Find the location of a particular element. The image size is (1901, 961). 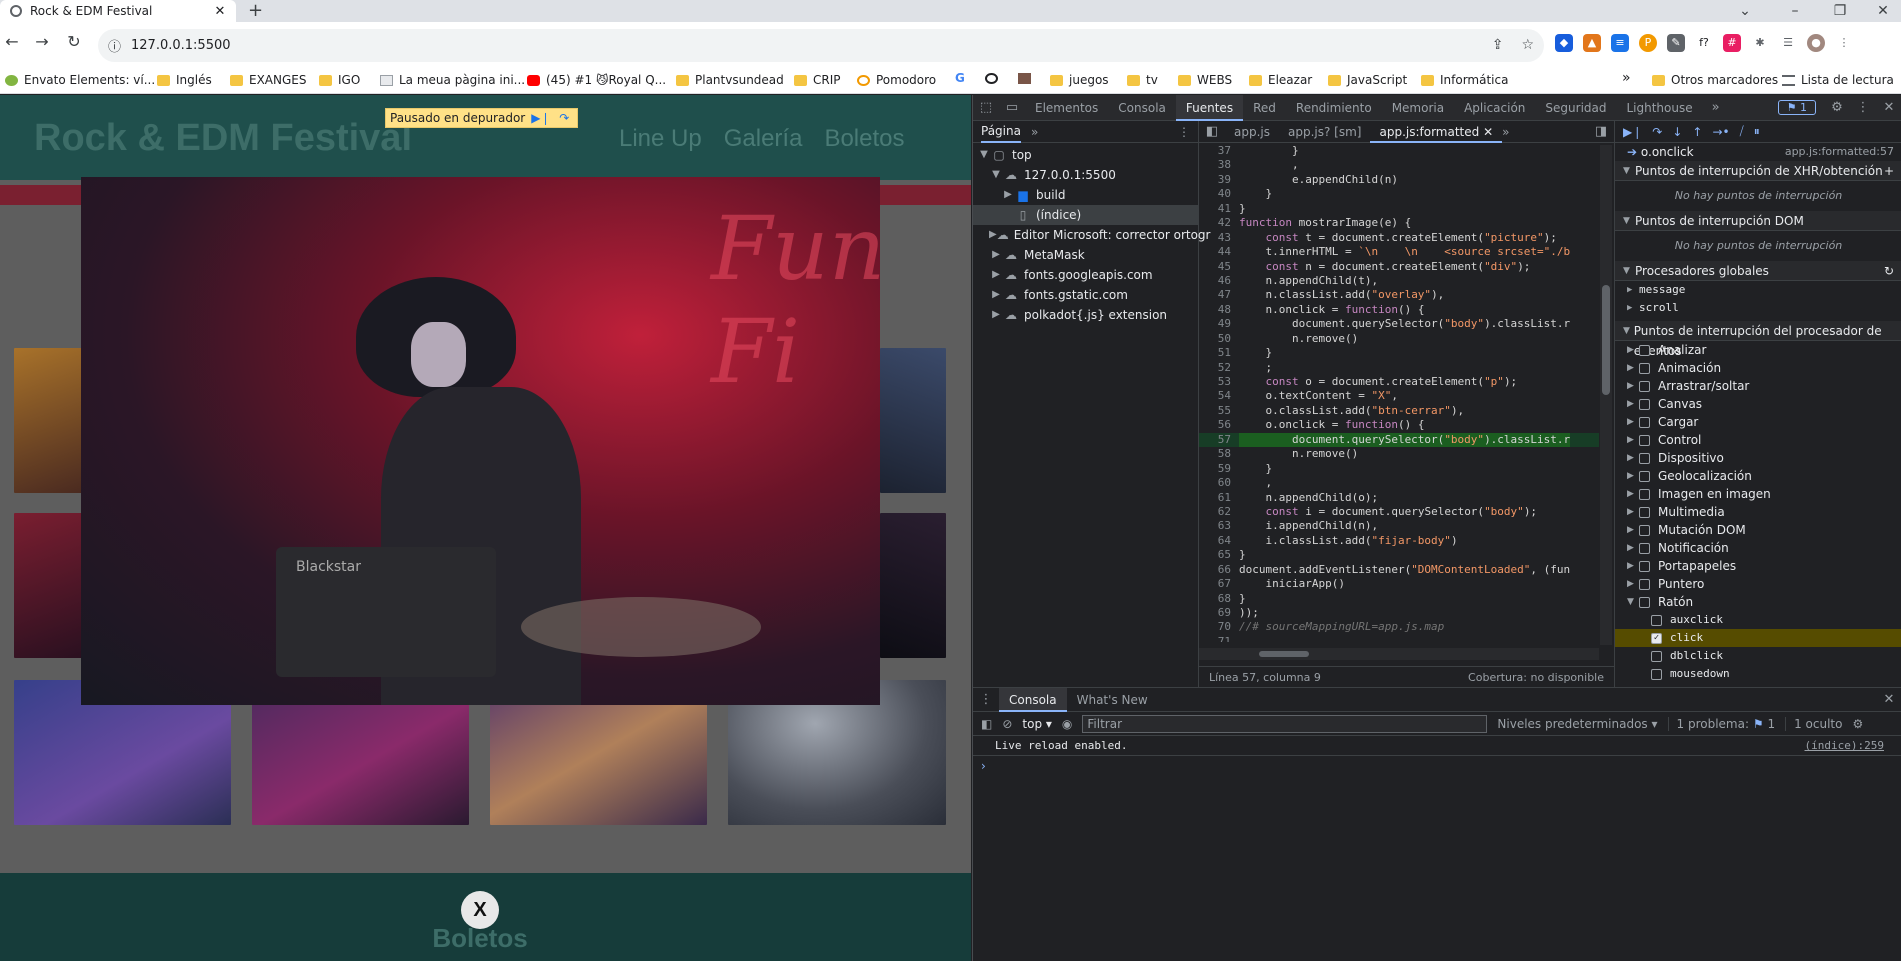

line-number: 48 is located at coordinates (1219, 310).